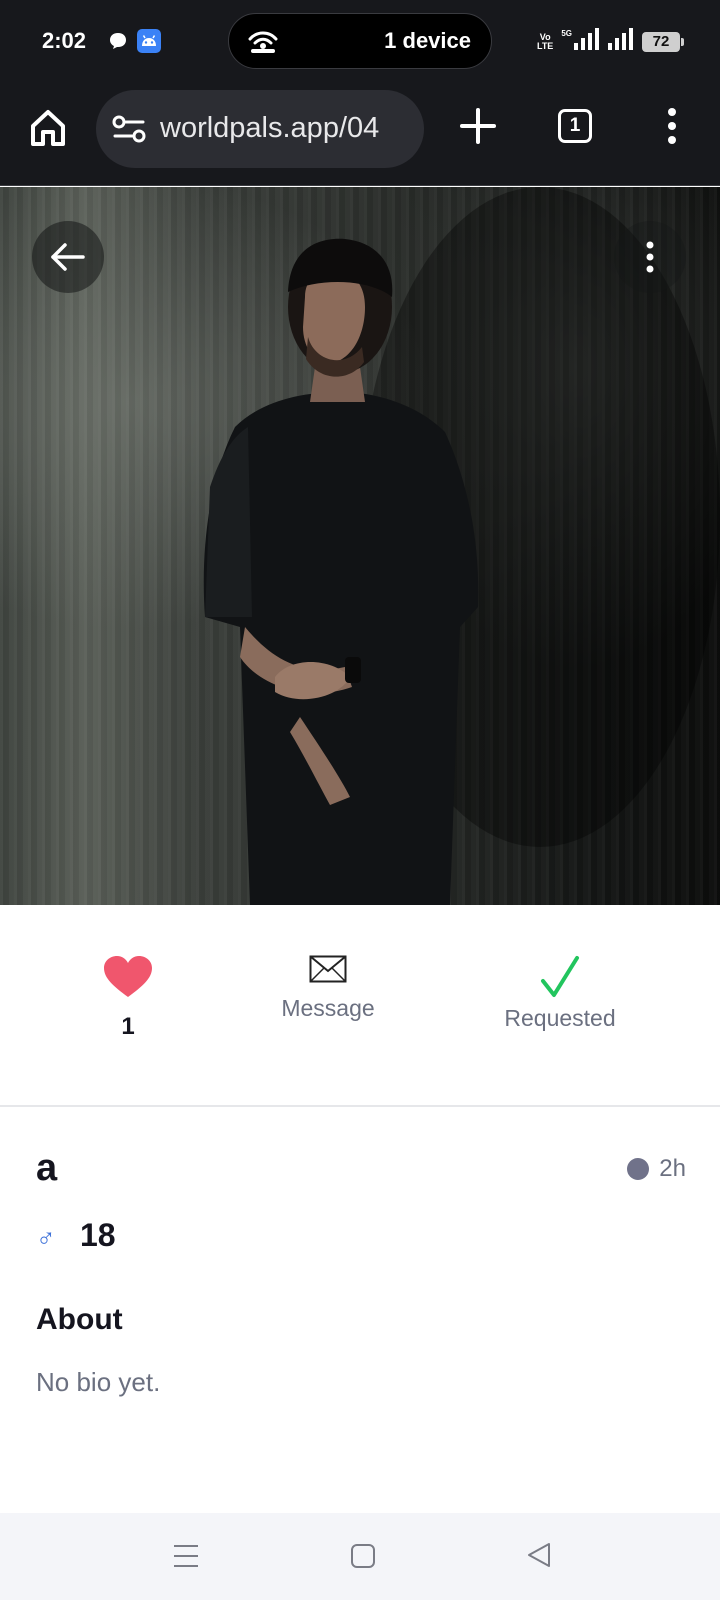 The image size is (720, 1600). Describe the element at coordinates (656, 1169) in the screenshot. I see `last-seen-status: 2h` at that location.